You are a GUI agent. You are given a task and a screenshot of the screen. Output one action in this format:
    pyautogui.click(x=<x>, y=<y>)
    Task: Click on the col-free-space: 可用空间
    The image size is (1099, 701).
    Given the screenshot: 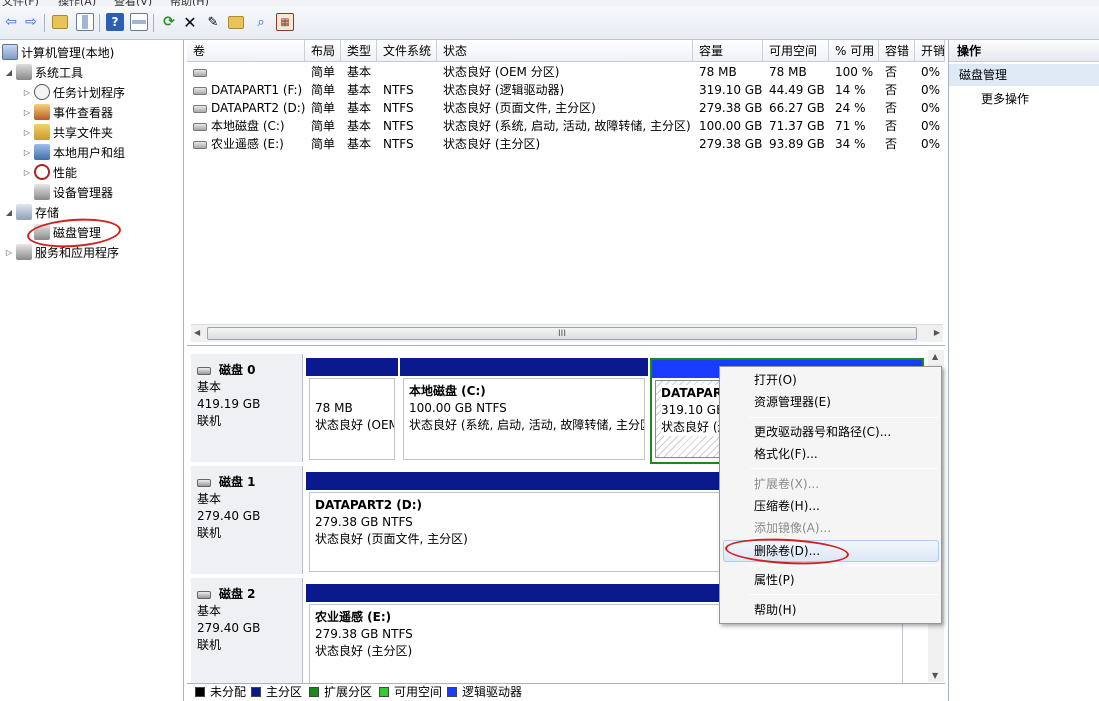 What is the action you would take?
    pyautogui.click(x=796, y=51)
    